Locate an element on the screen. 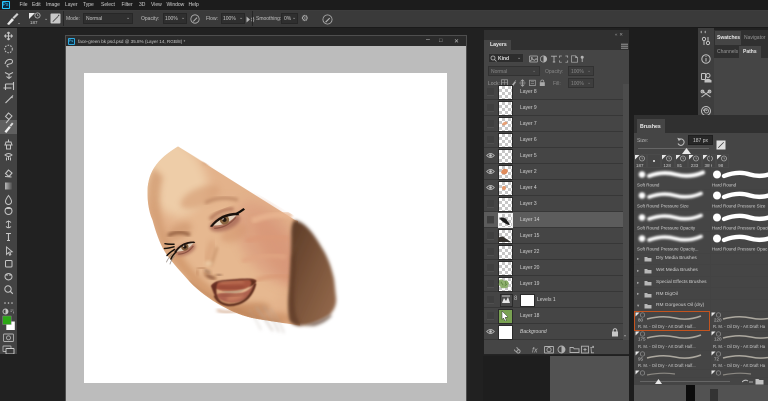 Image resolution: width=768 pixels, height=401 pixels. svg-text: Soft Round Pressure Opacity is located at coordinates (666, 227).